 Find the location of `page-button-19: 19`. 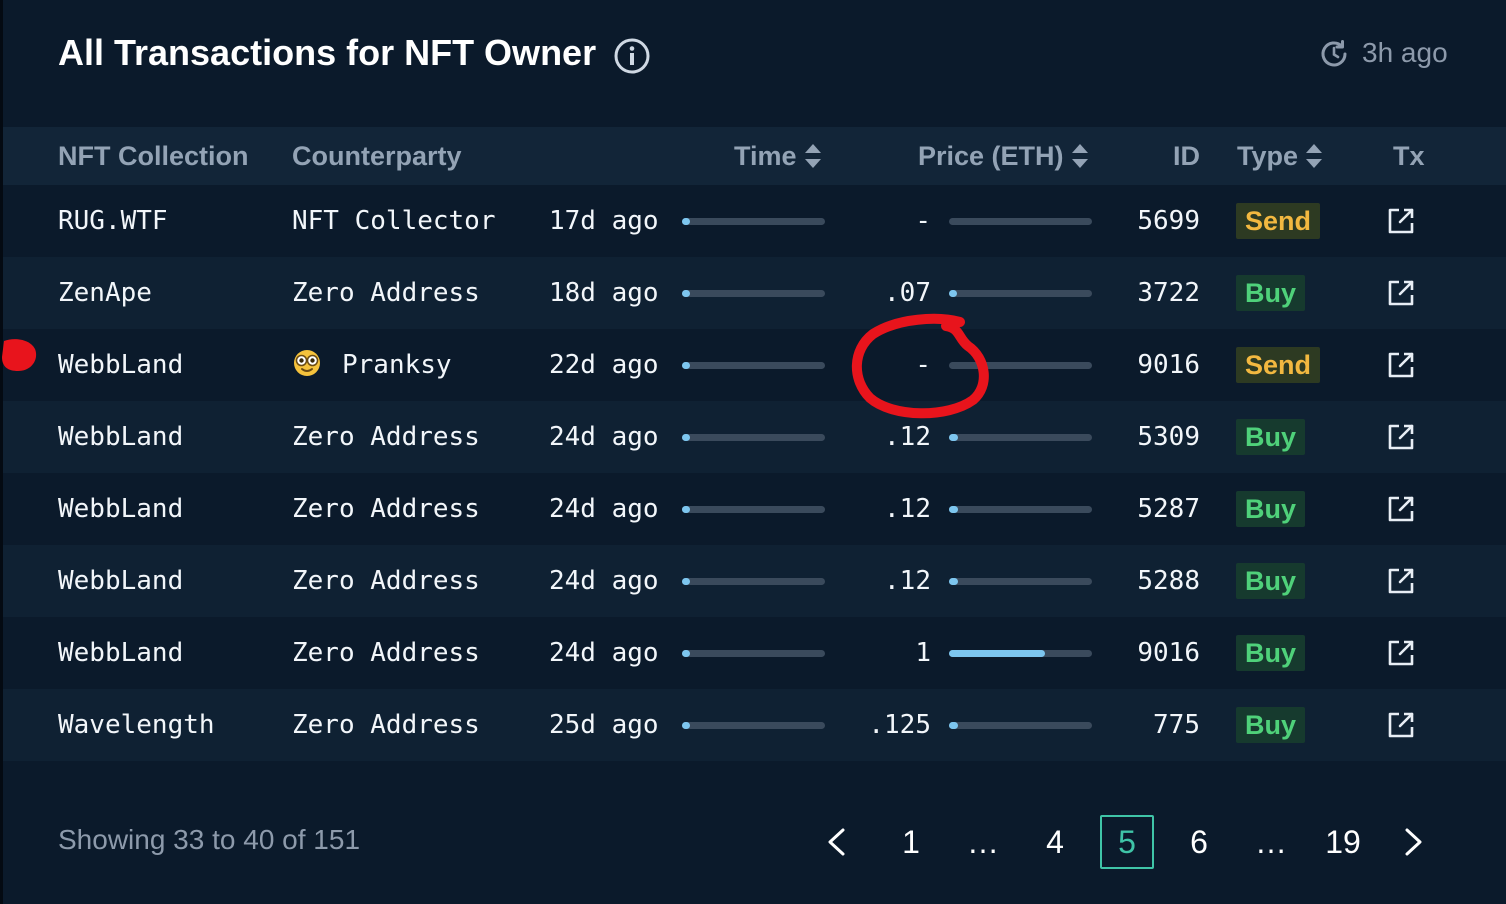

page-button-19: 19 is located at coordinates (1343, 842).